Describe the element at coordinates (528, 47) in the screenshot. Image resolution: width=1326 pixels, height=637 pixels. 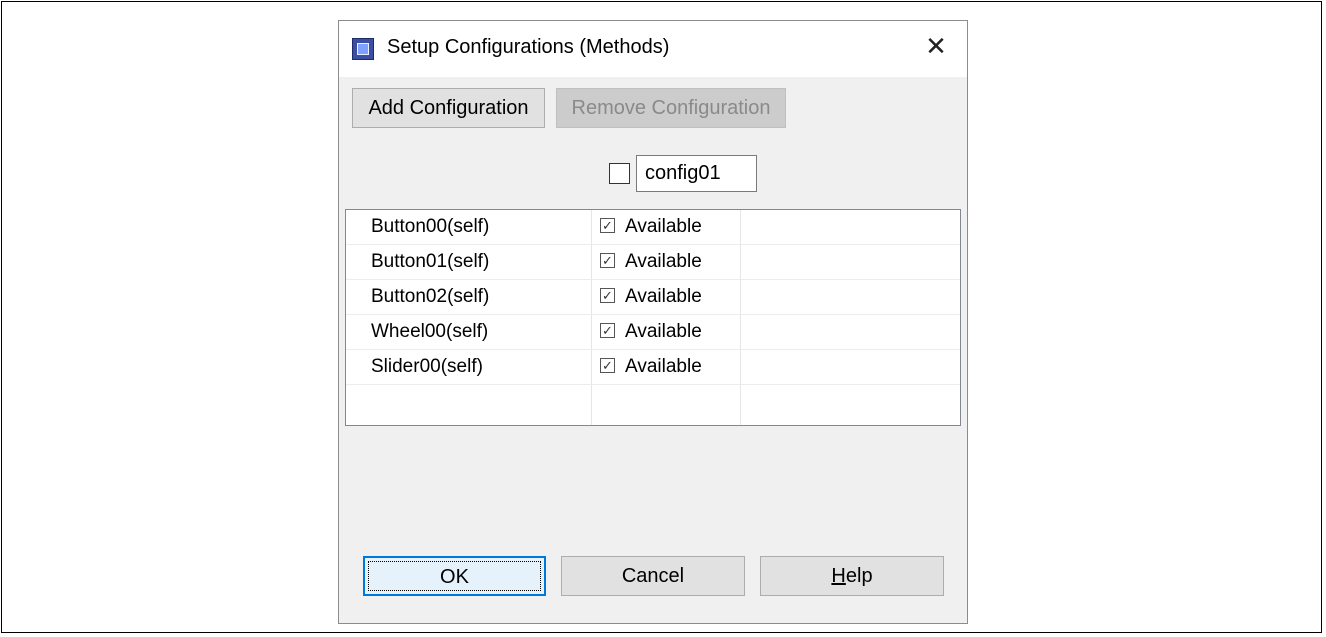
I see `dialog-title: Setup Configurations (Methods)` at that location.